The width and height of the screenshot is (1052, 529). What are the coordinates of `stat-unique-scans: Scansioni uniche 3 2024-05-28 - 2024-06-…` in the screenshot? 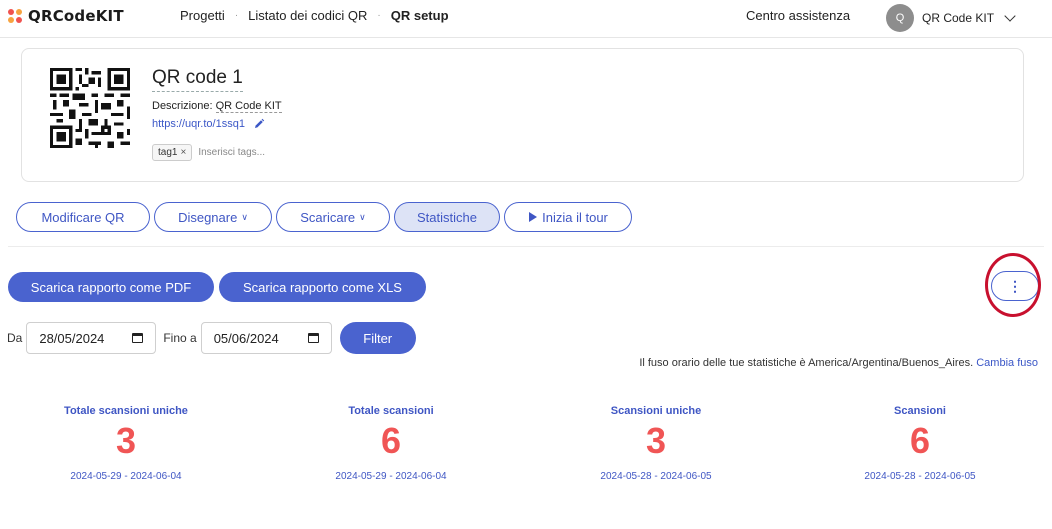 It's located at (656, 443).